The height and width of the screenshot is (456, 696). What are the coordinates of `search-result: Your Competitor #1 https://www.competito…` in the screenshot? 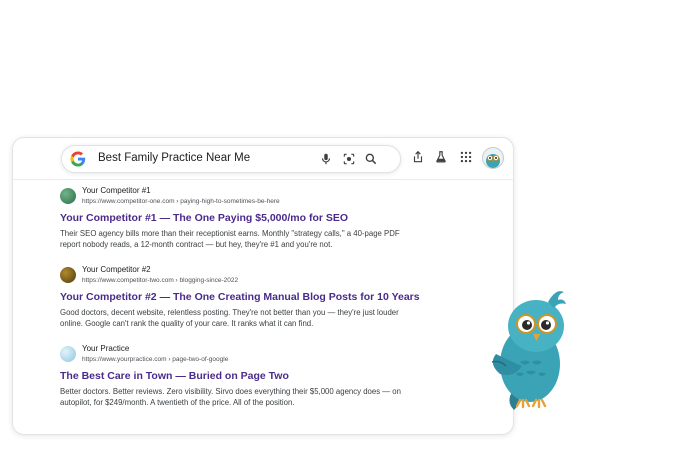 It's located at (270, 218).